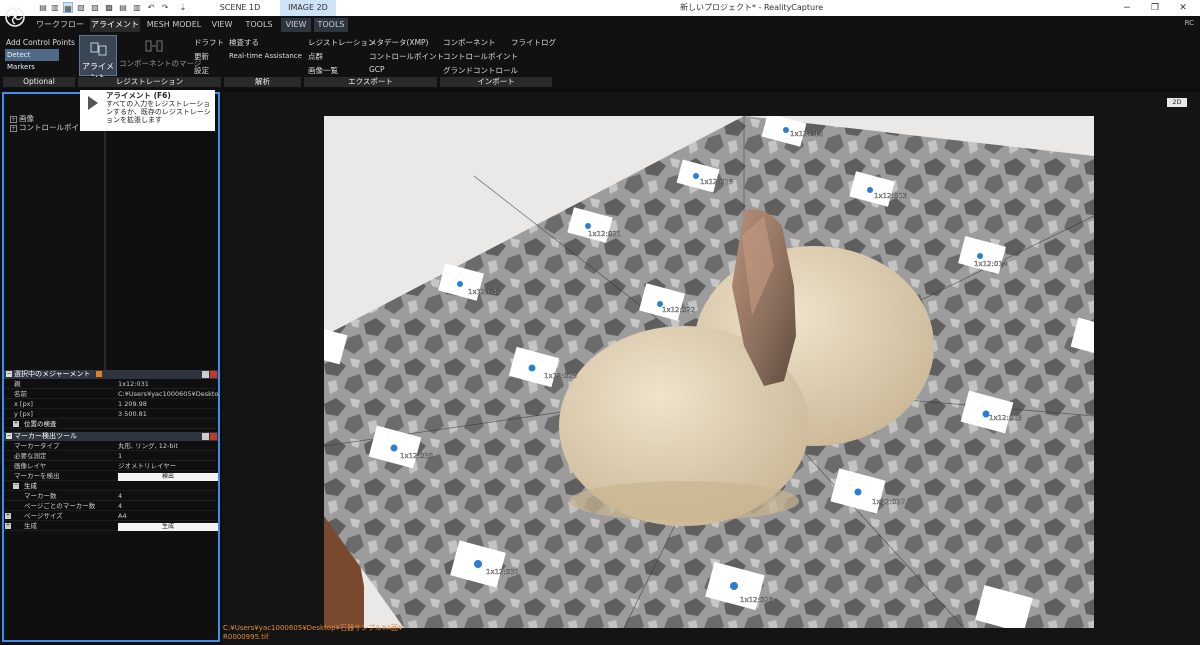 The height and width of the screenshot is (645, 1200). Describe the element at coordinates (480, 70) in the screenshot. I see `import-ground-control-button: グランドコントロール` at that location.